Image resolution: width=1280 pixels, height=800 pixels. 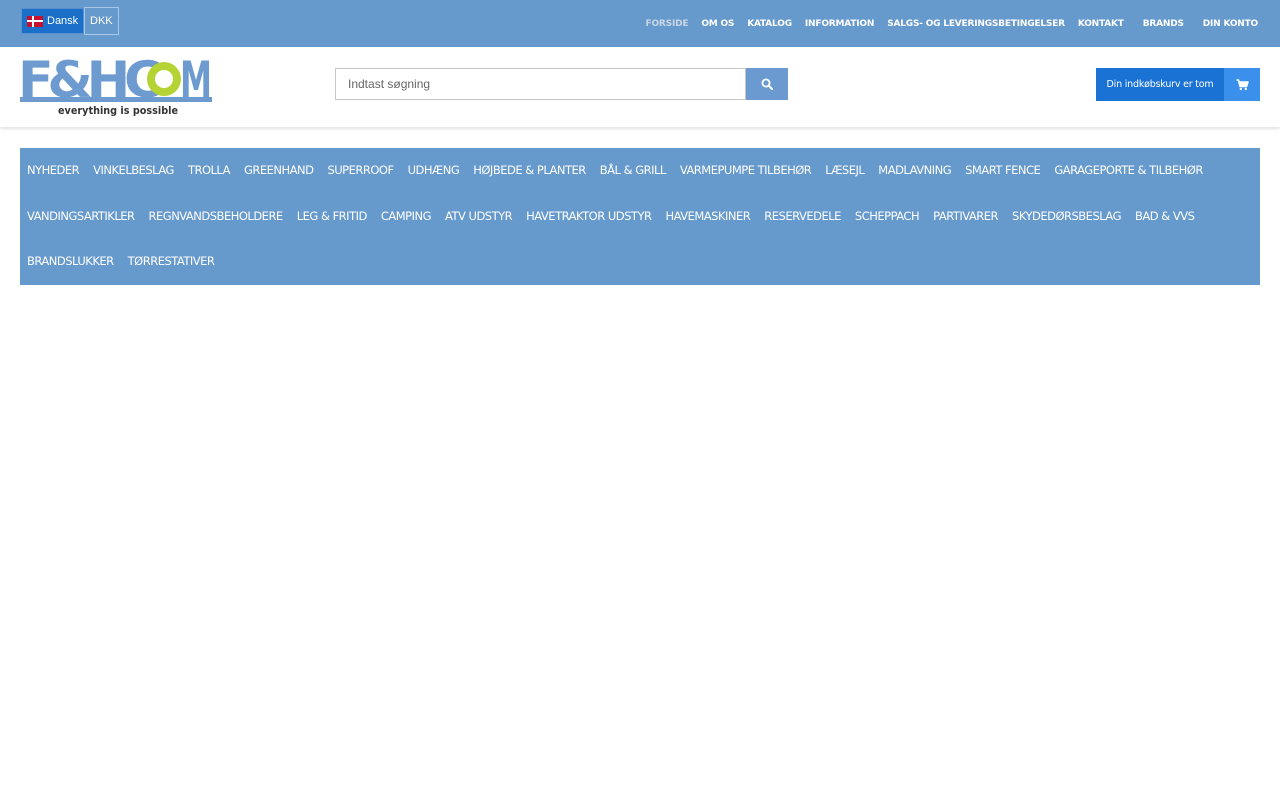 I want to click on search-icon, so click(x=767, y=84).